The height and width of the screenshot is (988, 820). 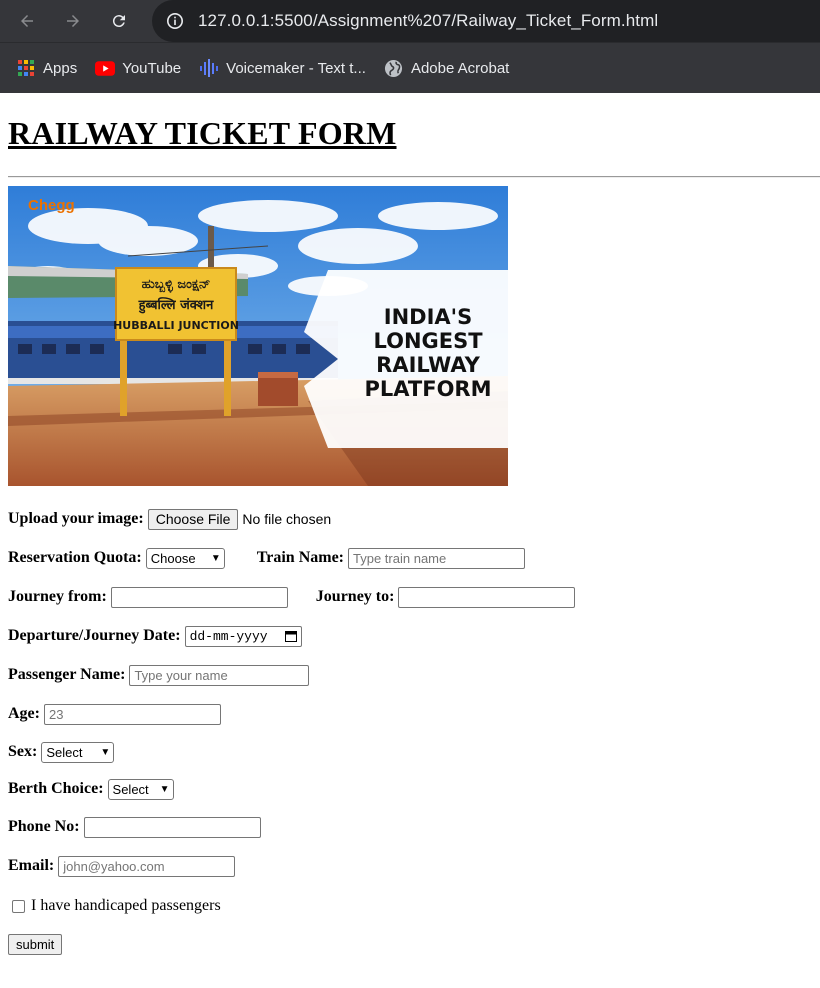 I want to click on quota-select-value: Choose, so click(x=173, y=558).